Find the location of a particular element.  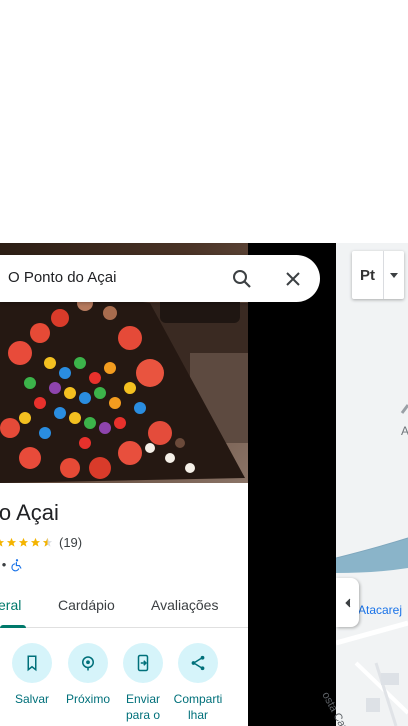

tab-label: eral is located at coordinates (11, 605).